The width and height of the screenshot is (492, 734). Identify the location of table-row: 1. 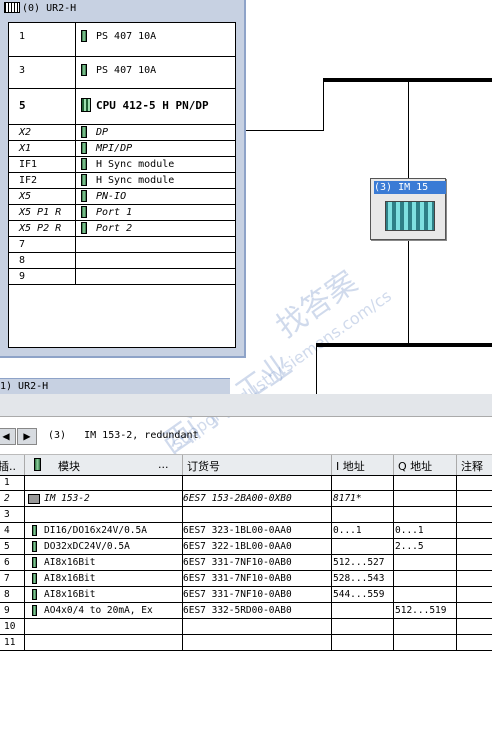
(246, 483).